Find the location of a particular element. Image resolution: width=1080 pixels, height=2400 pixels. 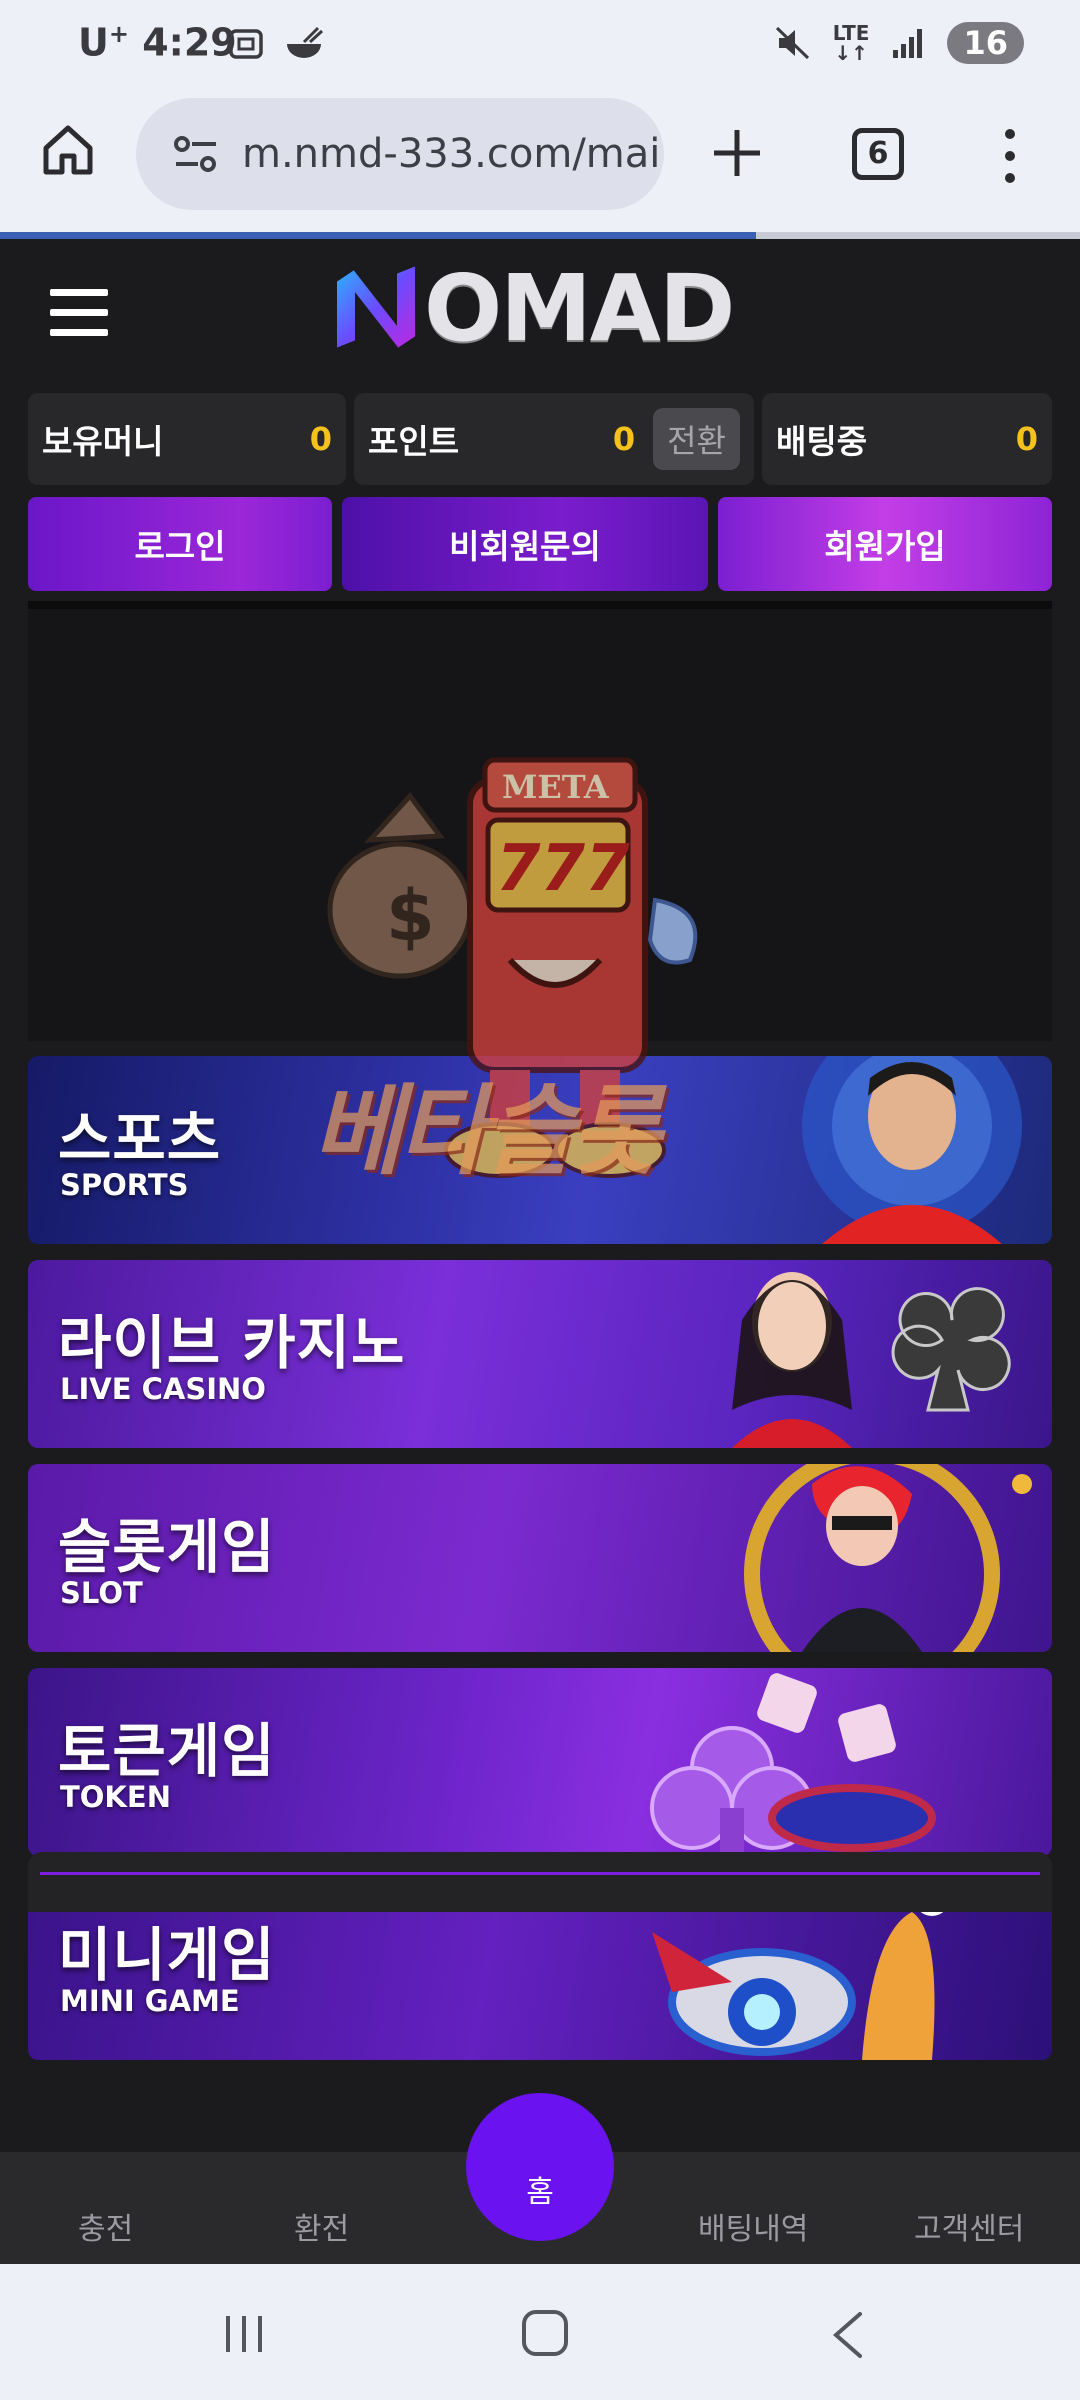

balance-betting-value: 0 is located at coordinates (1026, 439).